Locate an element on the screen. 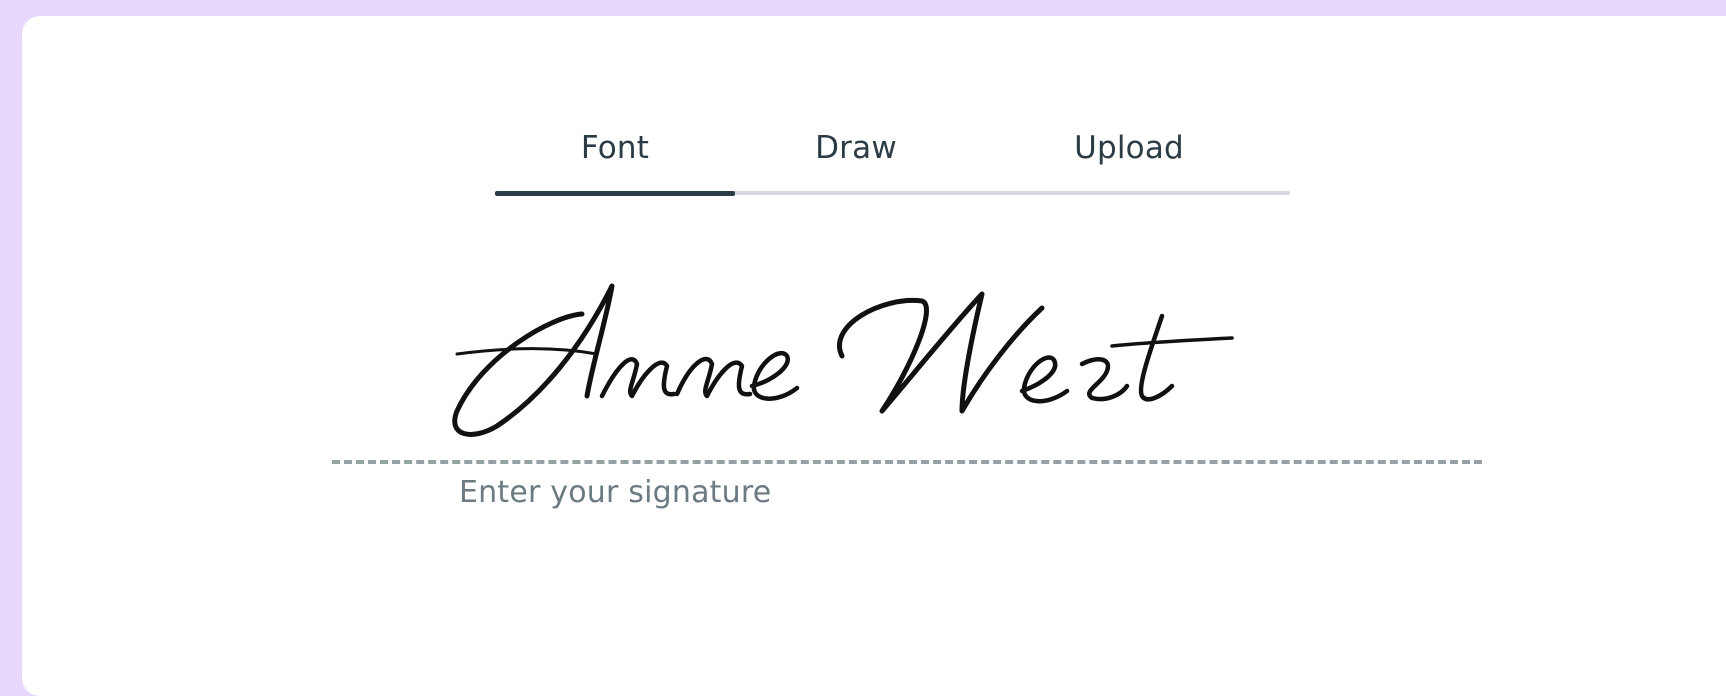 Image resolution: width=1726 pixels, height=696 pixels. tab-draw: Draw is located at coordinates (856, 148).